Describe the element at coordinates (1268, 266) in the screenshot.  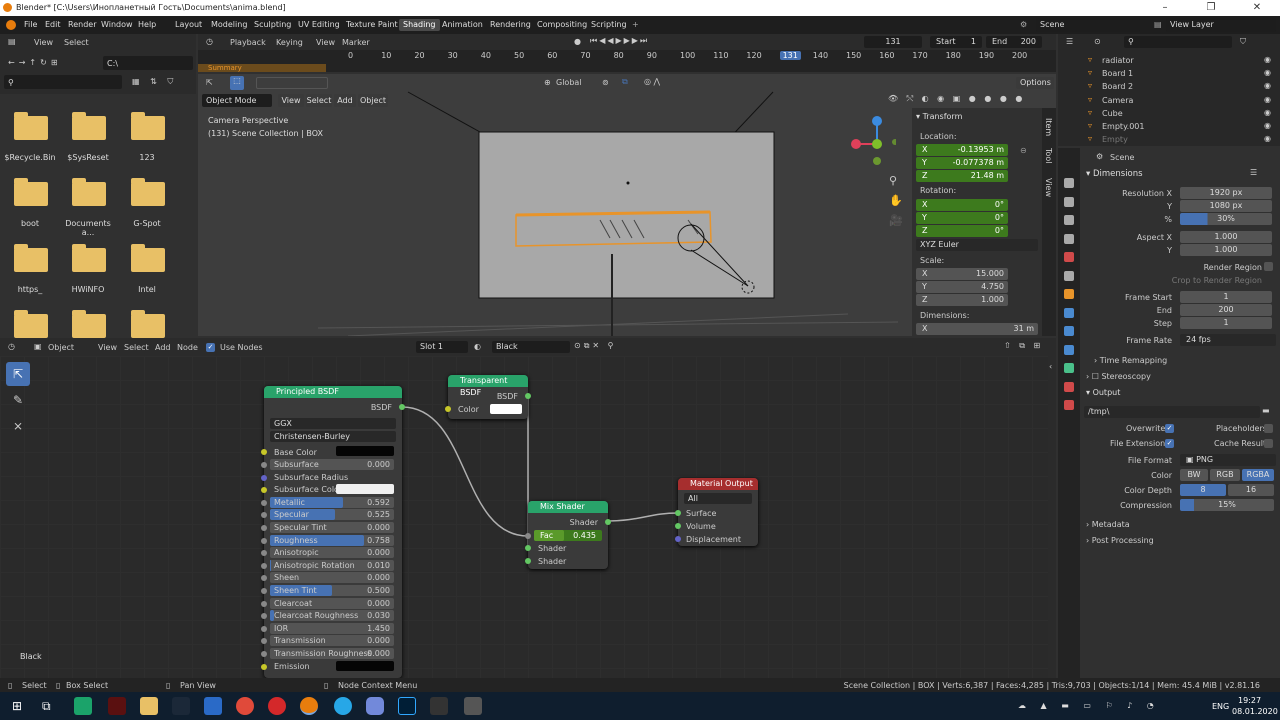
I see `render-region-checkbox` at that location.